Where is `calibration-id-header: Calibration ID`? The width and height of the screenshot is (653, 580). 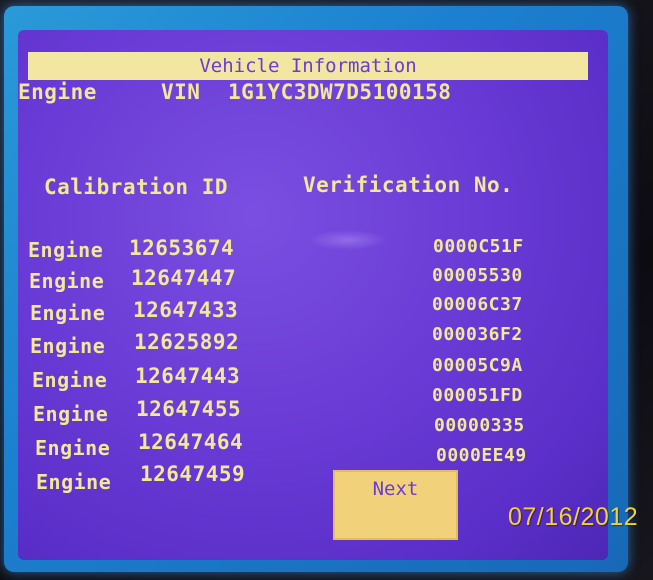
calibration-id-header: Calibration ID is located at coordinates (136, 187).